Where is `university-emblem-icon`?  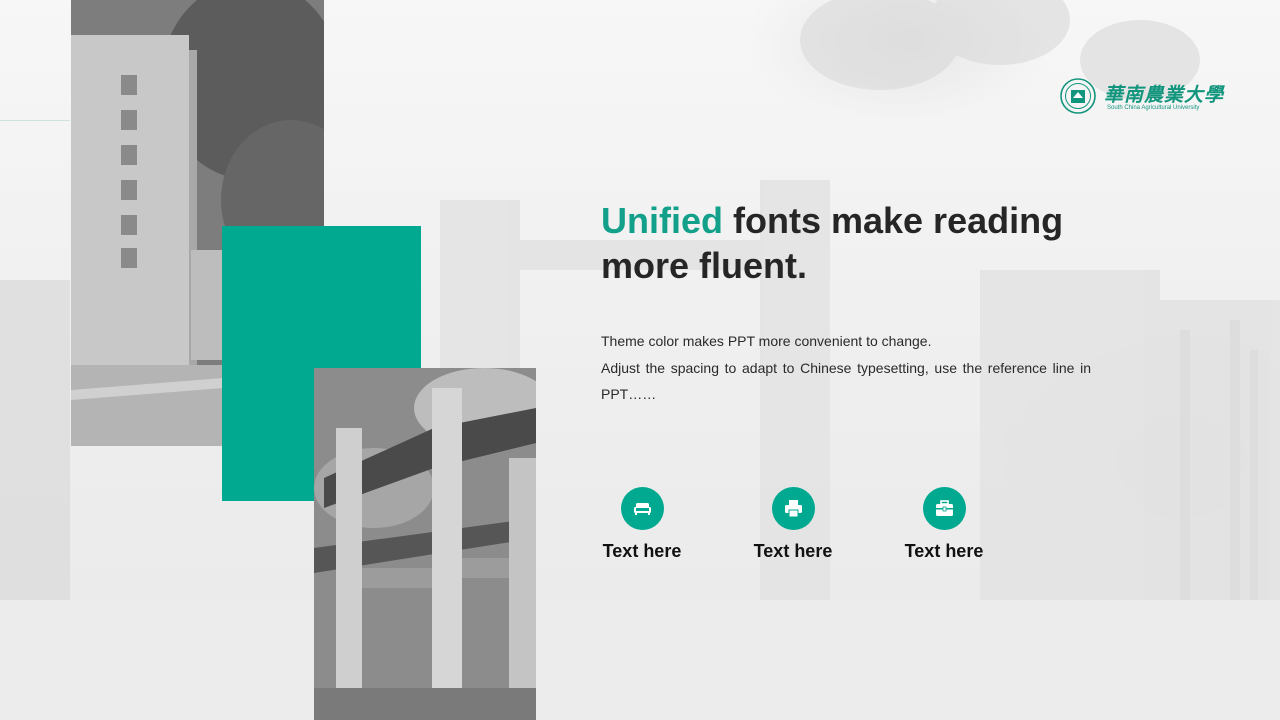 university-emblem-icon is located at coordinates (1078, 96).